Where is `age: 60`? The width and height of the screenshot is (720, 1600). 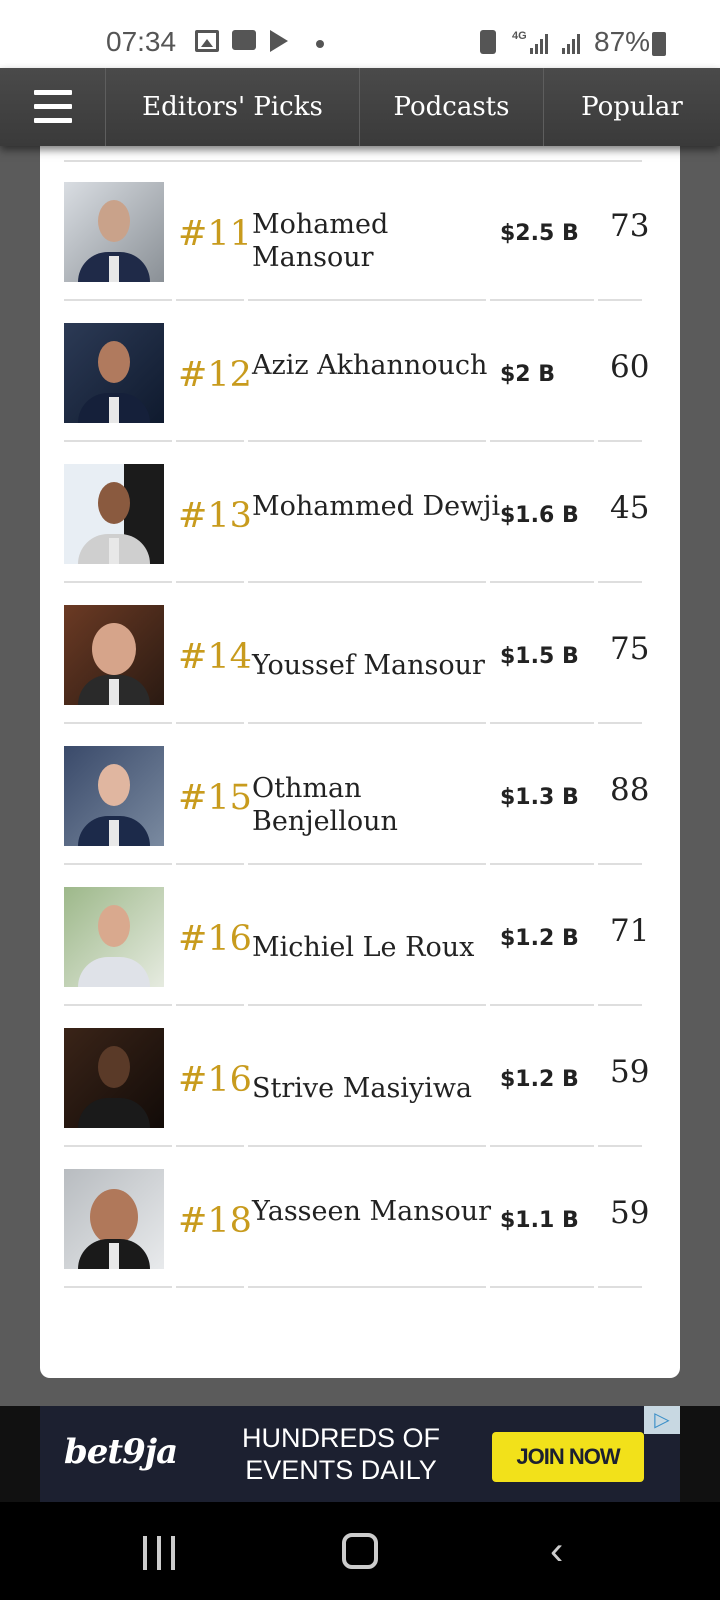 age: 60 is located at coordinates (630, 367).